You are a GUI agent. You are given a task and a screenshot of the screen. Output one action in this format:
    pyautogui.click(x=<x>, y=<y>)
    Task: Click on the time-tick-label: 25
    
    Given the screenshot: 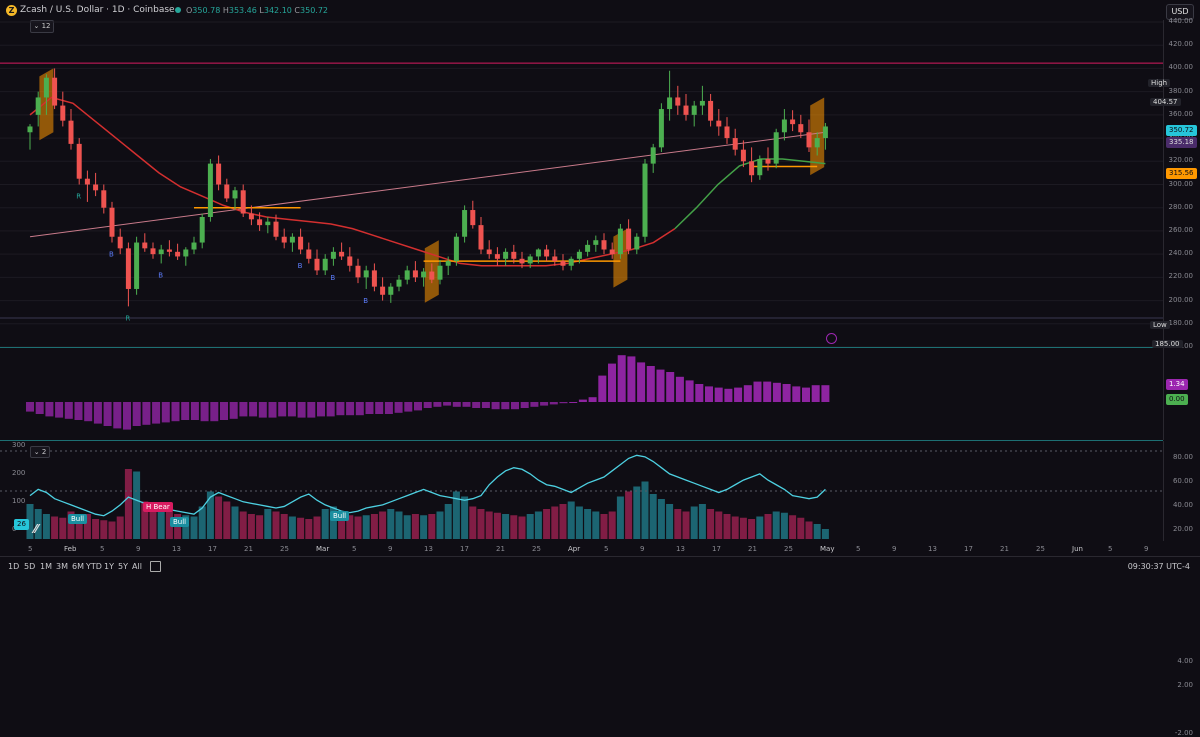 What is the action you would take?
    pyautogui.click(x=788, y=549)
    